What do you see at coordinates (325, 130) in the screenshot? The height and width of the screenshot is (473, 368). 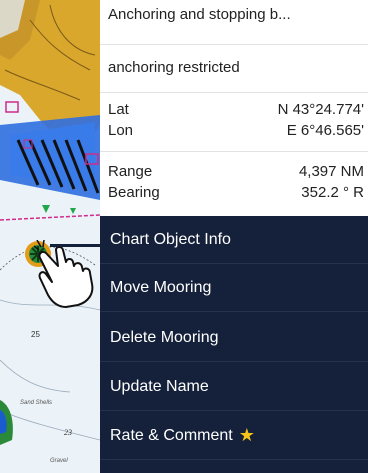 I see `lon-value: E 6°46.565'` at bounding box center [325, 130].